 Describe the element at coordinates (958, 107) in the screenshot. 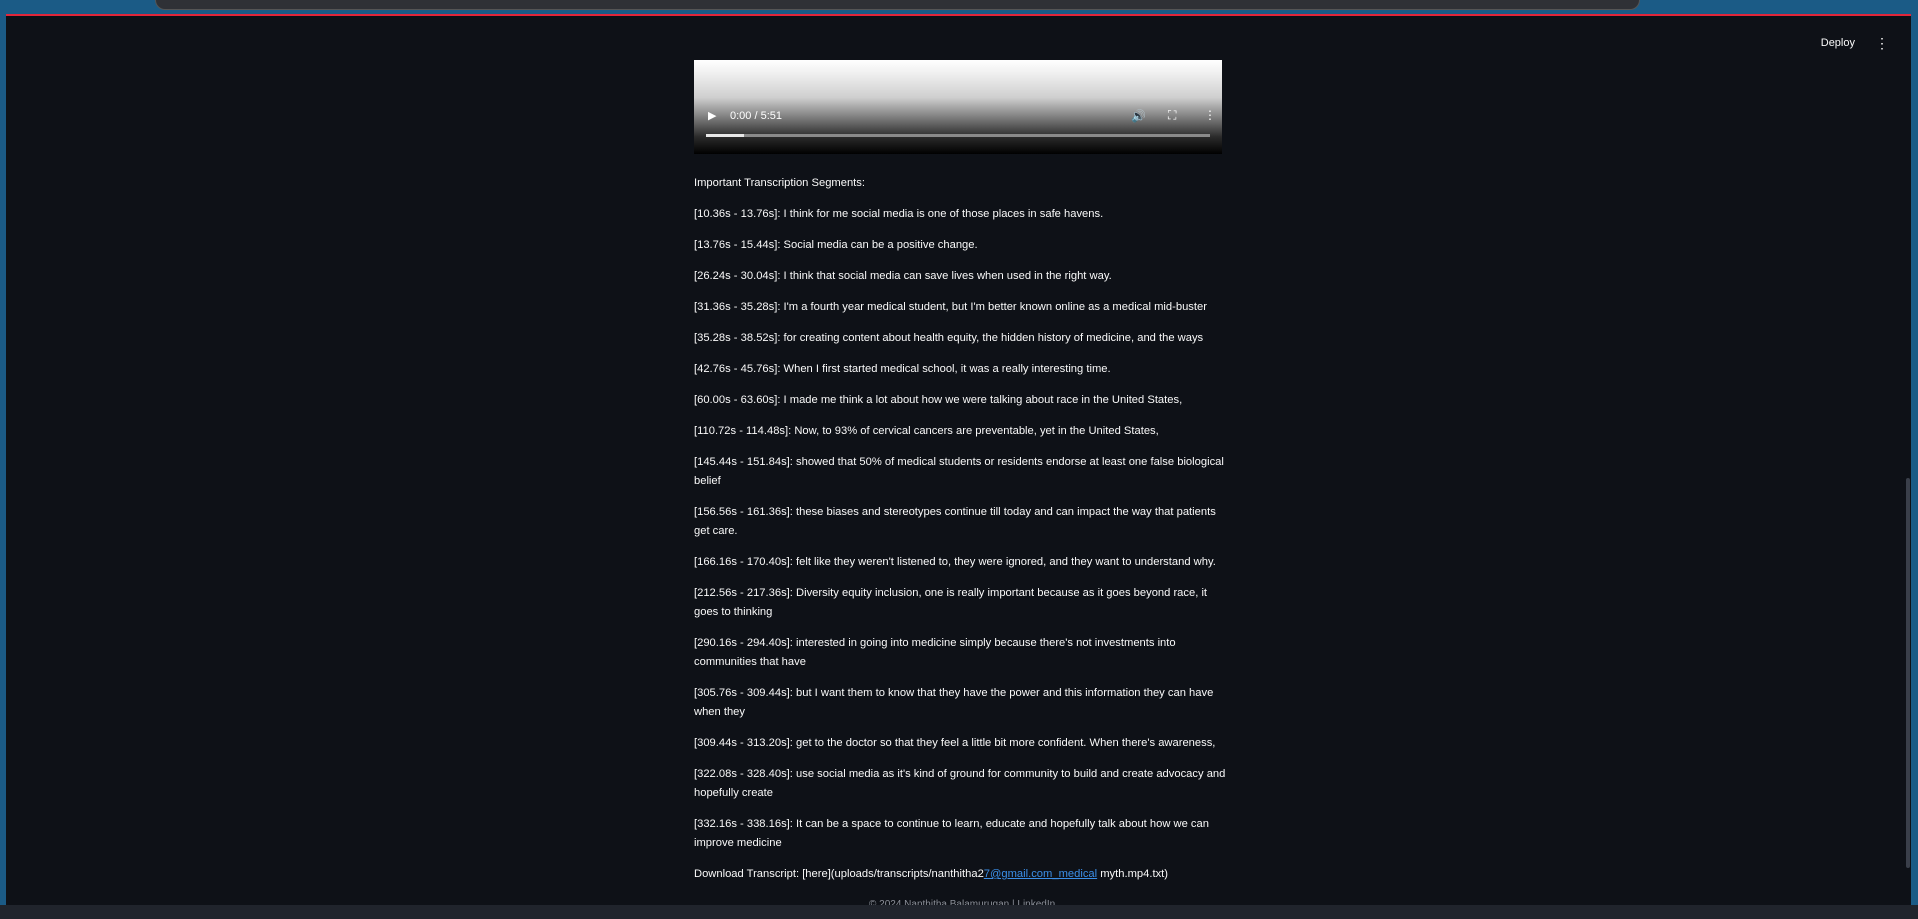

I see `video-player: ▶ 0:00 / 5:51 🔊 ⛶ ⋮` at that location.